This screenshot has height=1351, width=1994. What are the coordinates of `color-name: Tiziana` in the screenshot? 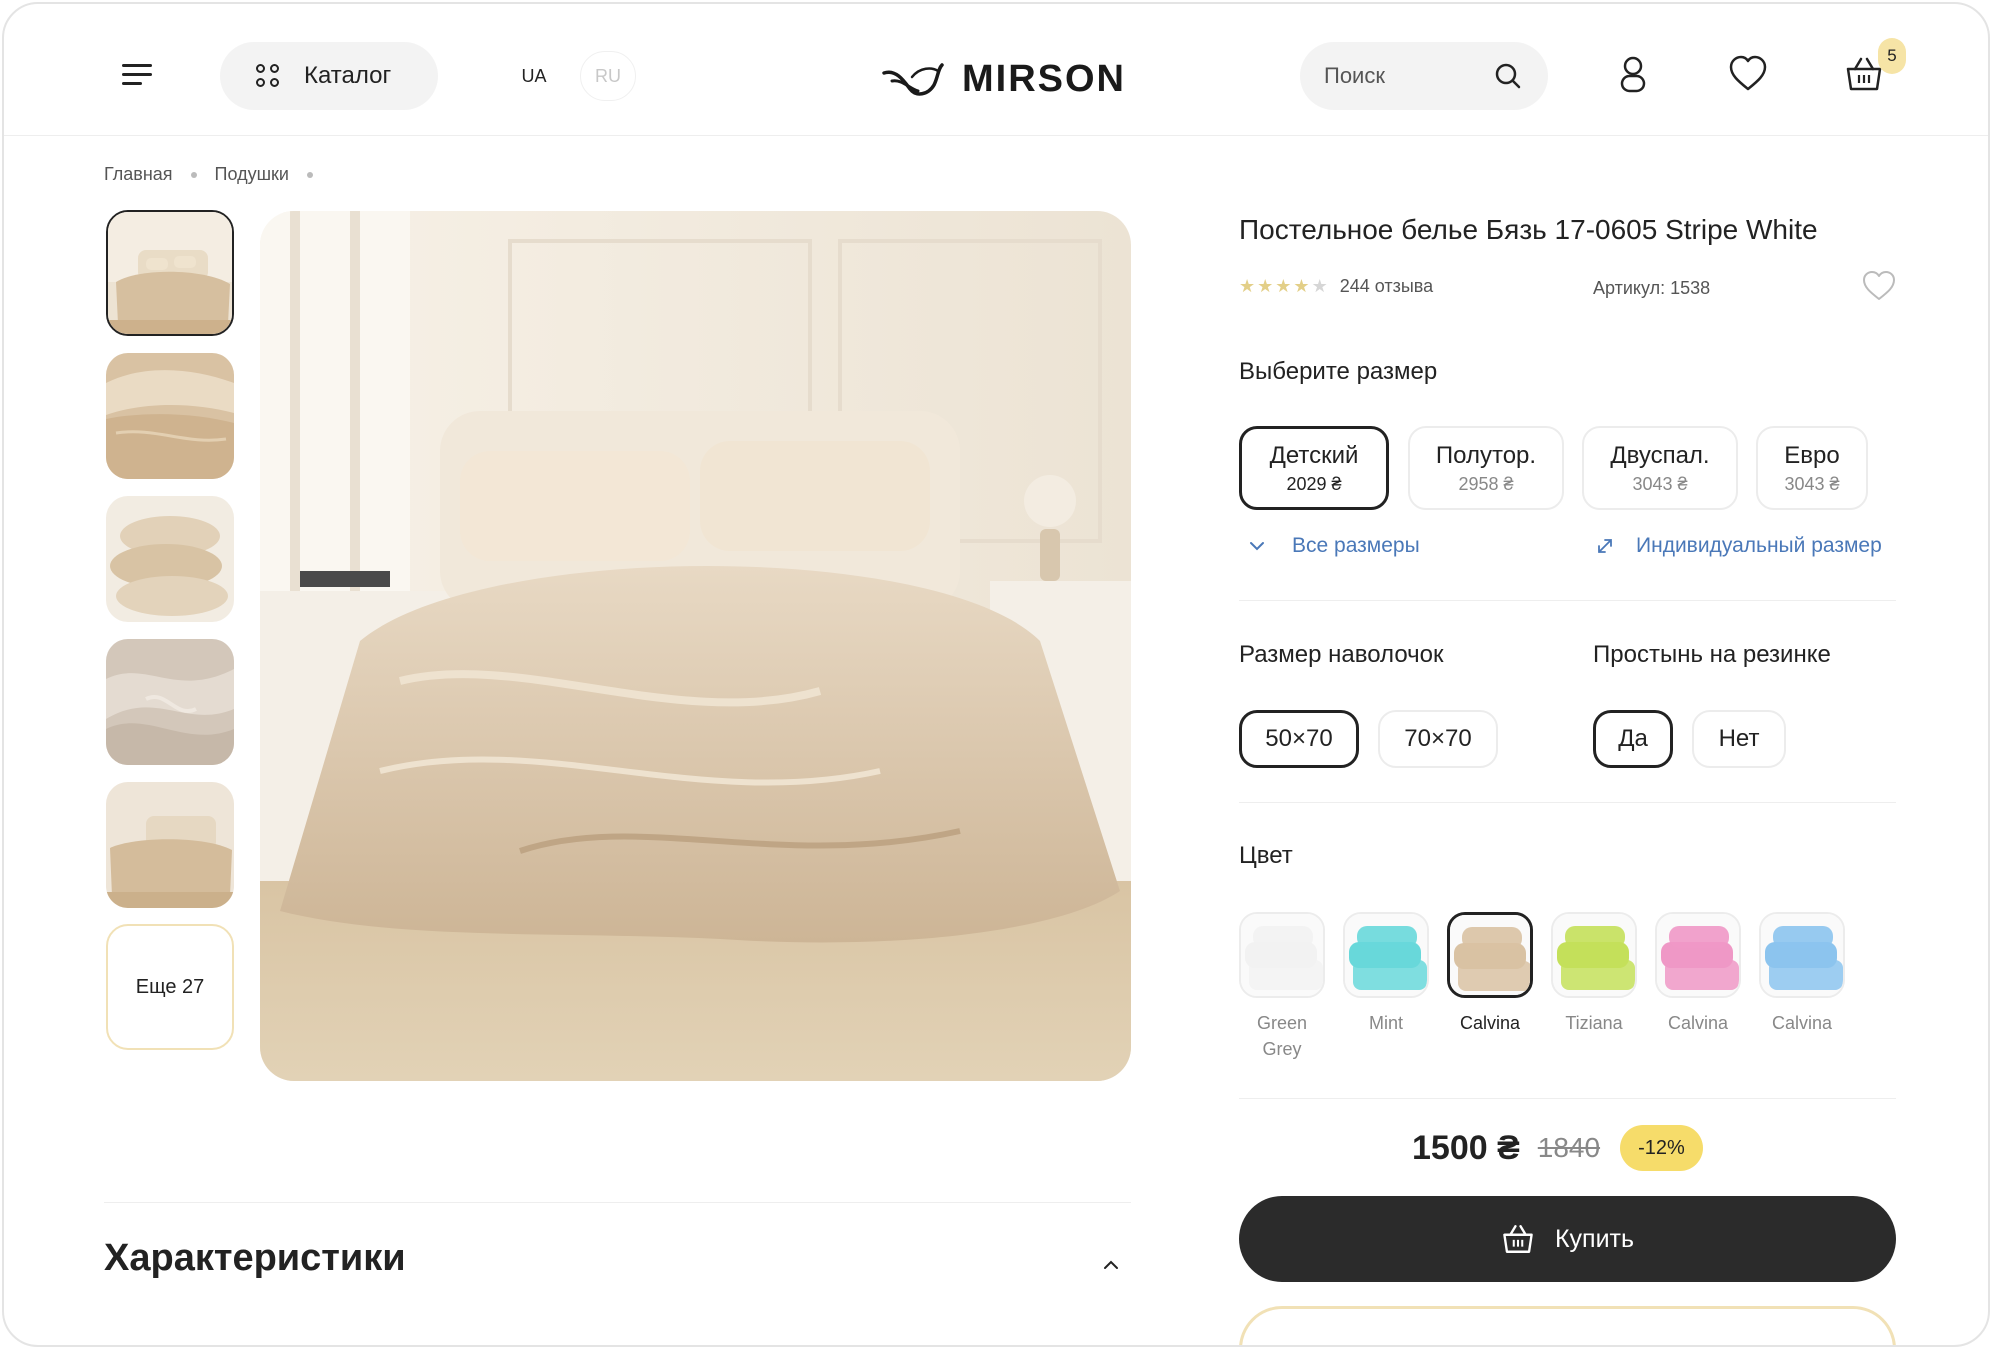 It's located at (1594, 1023).